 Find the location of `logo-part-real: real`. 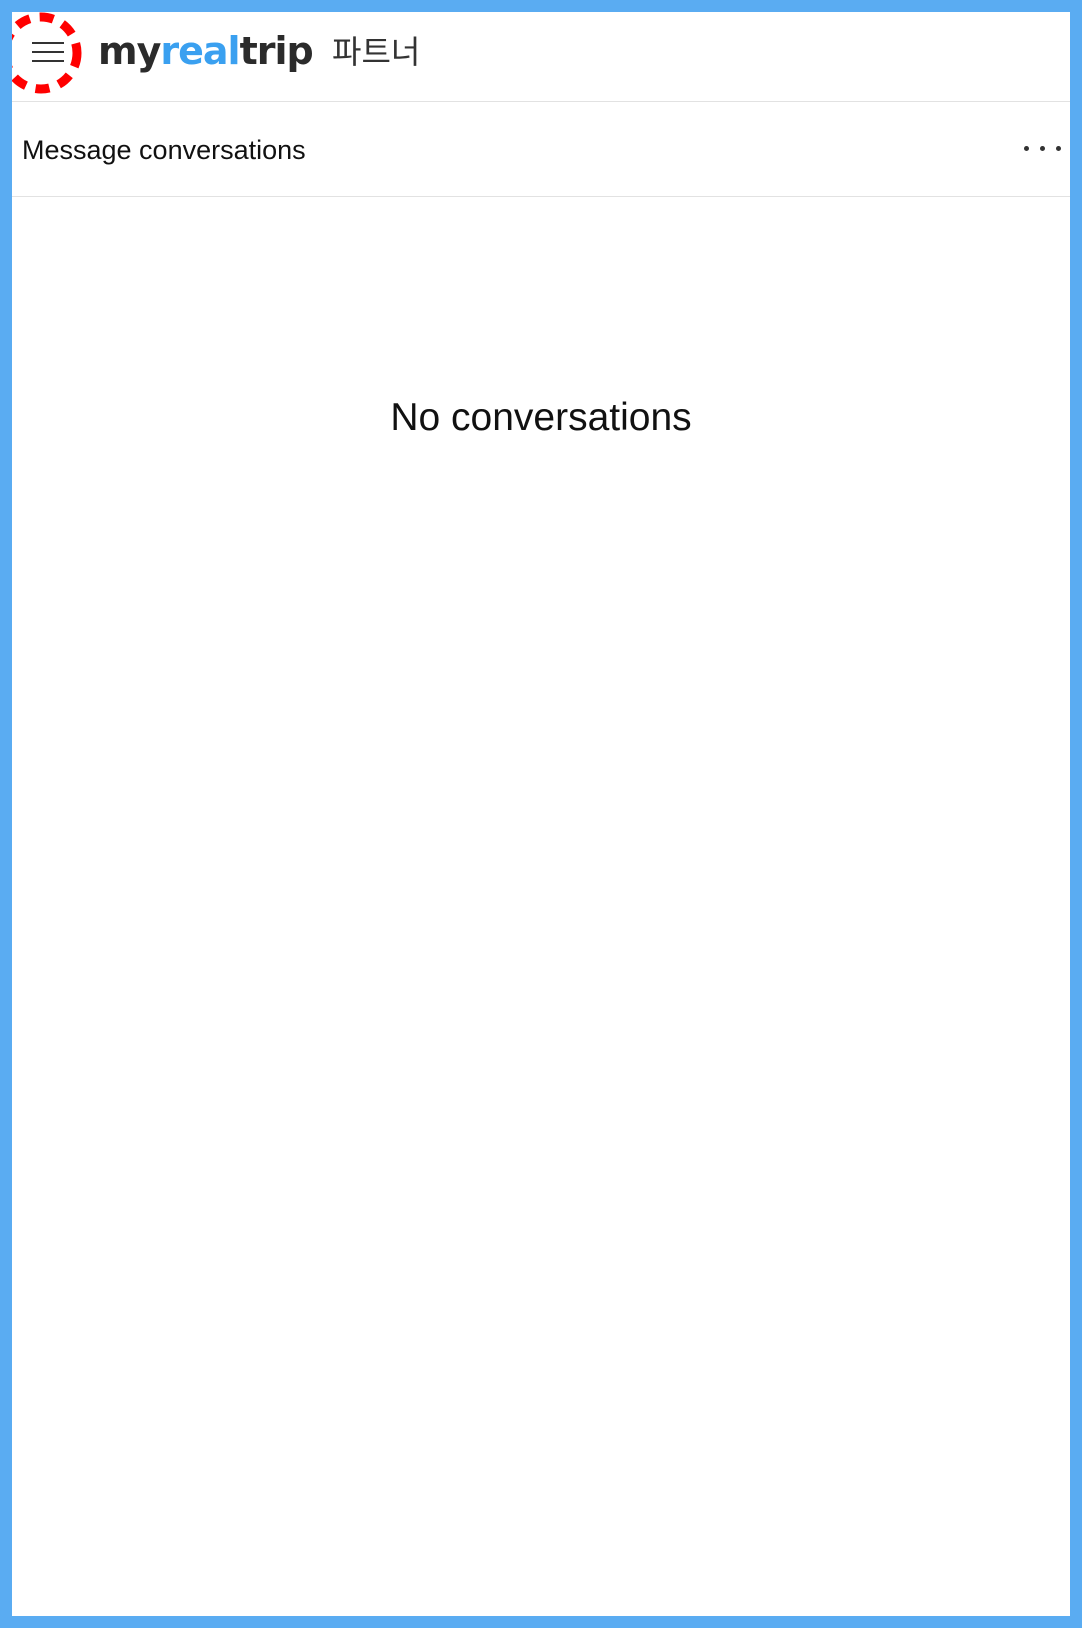

logo-part-real: real is located at coordinates (200, 51).